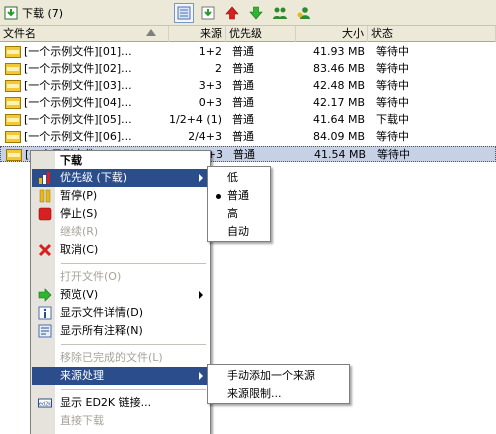 The height and width of the screenshot is (434, 496). I want to click on download-view-icon, so click(184, 13).